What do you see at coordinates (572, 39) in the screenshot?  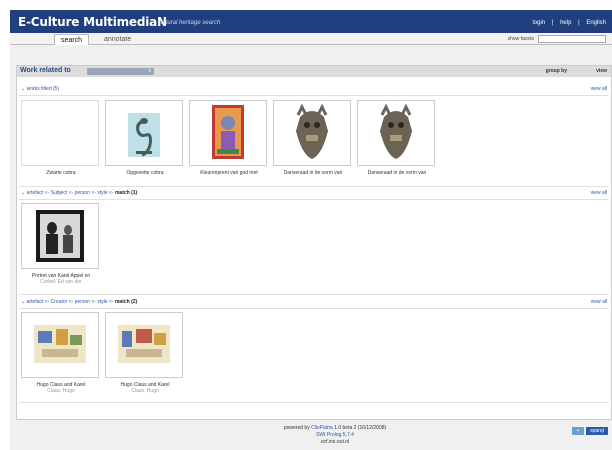 I see `search-input` at bounding box center [572, 39].